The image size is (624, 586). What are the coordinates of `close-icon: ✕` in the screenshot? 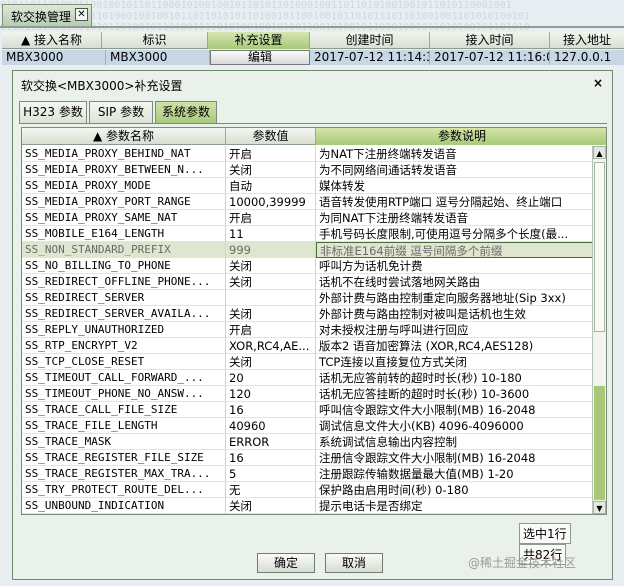 It's located at (81, 14).